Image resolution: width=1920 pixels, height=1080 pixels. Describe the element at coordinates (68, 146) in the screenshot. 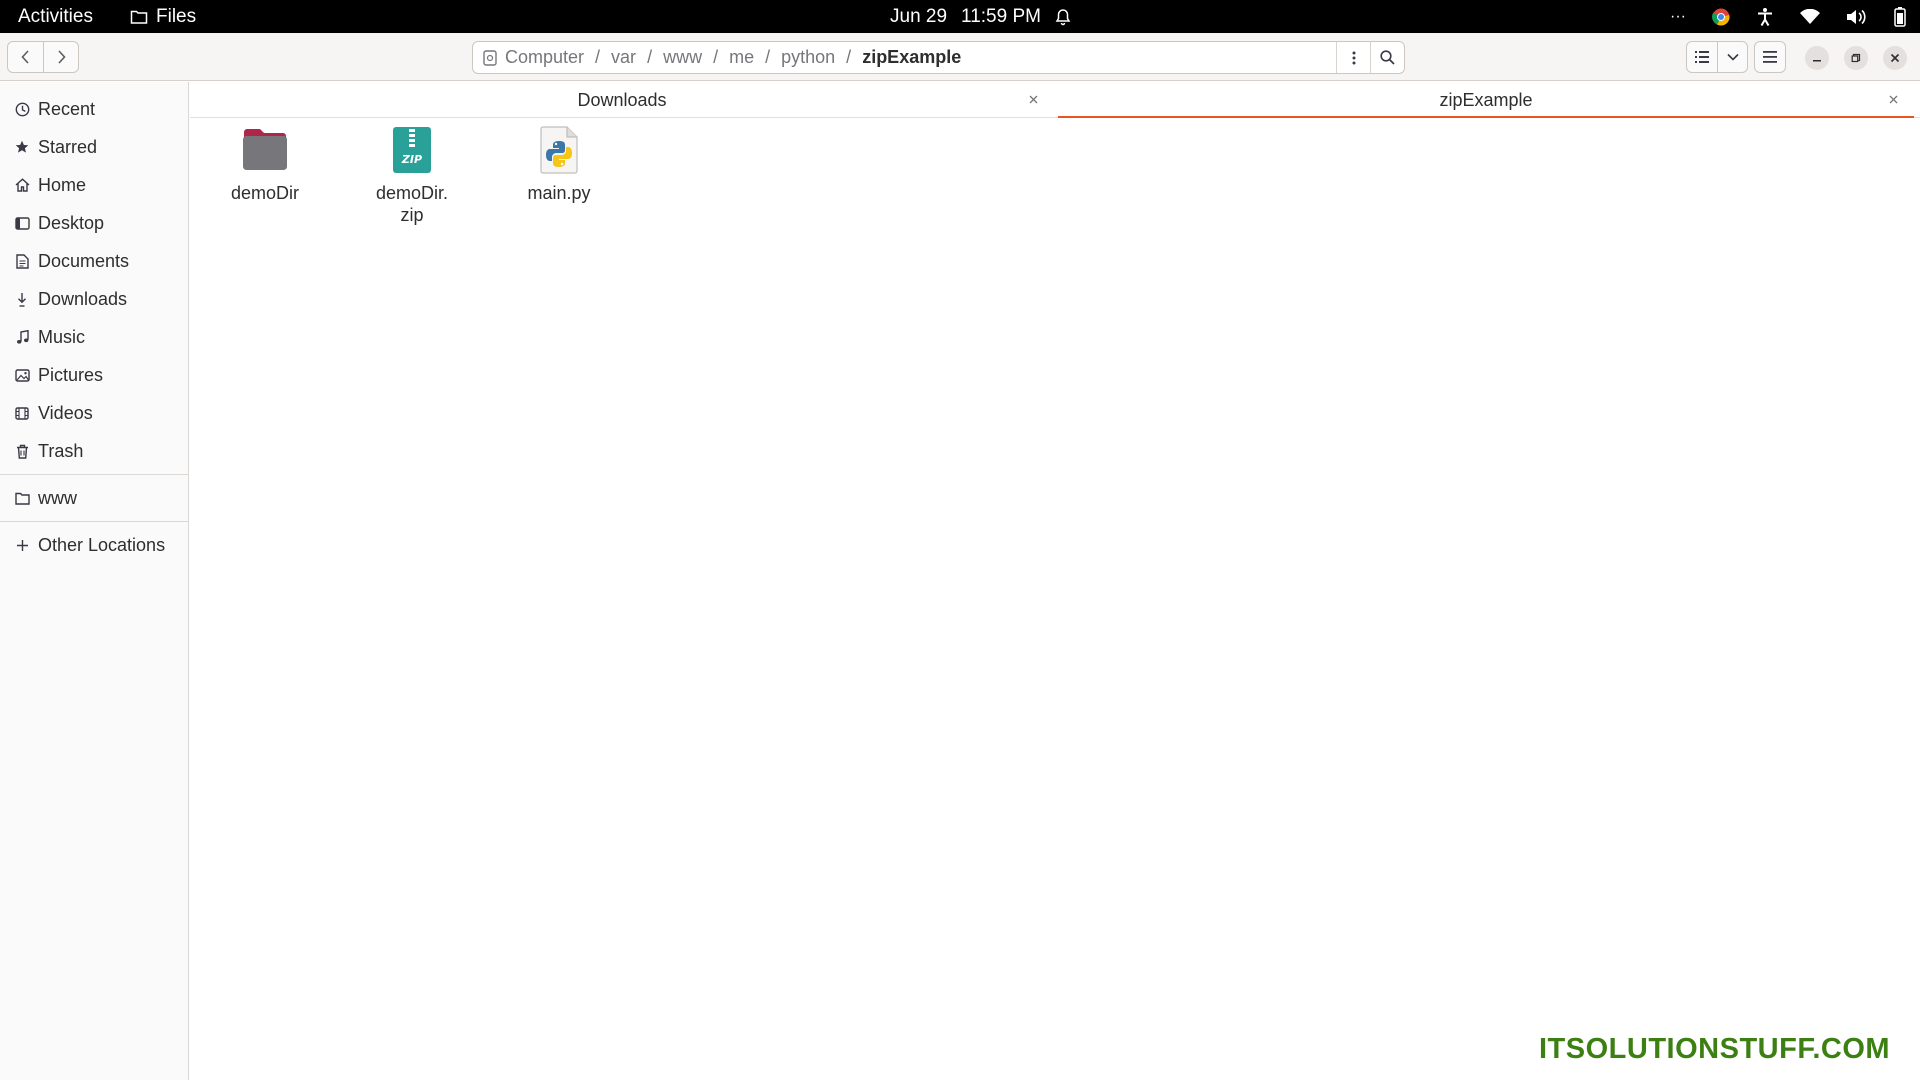

I see `sidebar-item-label: Starred` at that location.